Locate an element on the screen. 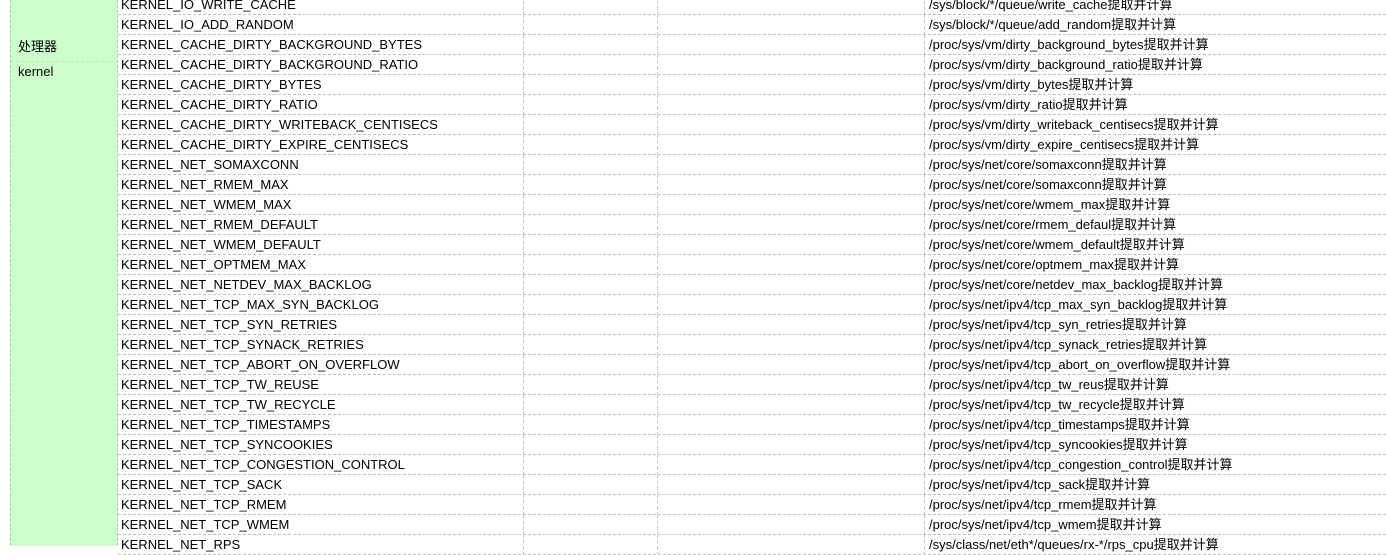  cell-source-path: /proc/sys/net/ipv4/tcp_tw_reus提取并计算 is located at coordinates (1155, 384).